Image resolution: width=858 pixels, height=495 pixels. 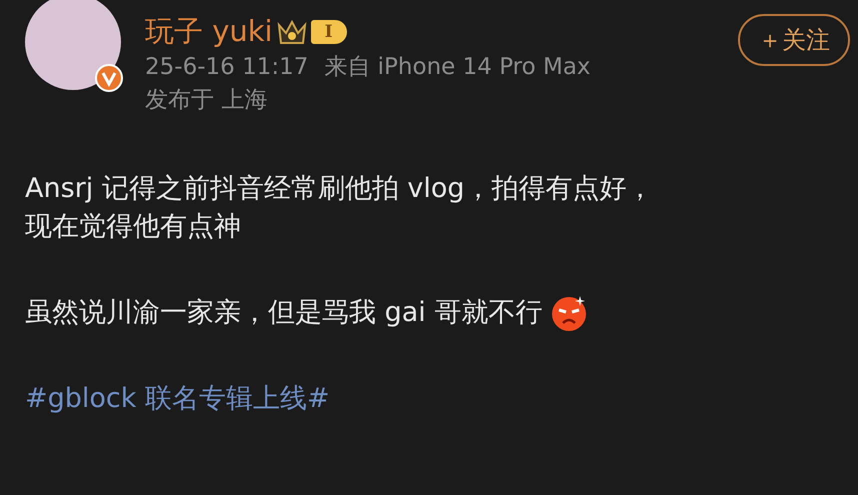 What do you see at coordinates (794, 40) in the screenshot?
I see `follow-button: ＋关注` at bounding box center [794, 40].